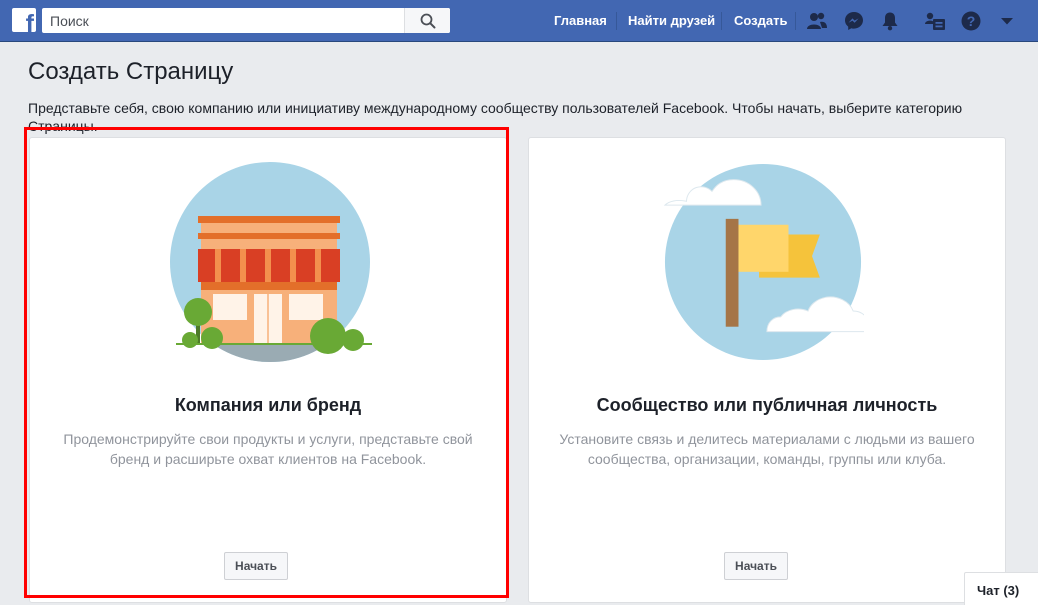  What do you see at coordinates (256, 566) in the screenshot?
I see `business-brand-start-button: Начать` at bounding box center [256, 566].